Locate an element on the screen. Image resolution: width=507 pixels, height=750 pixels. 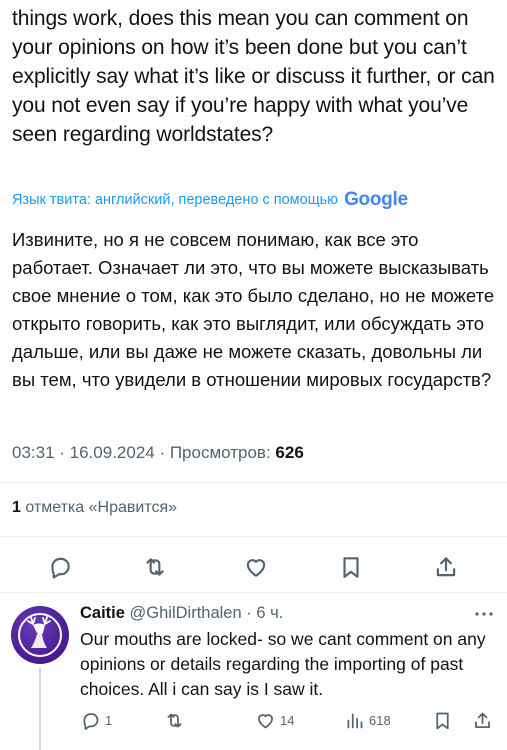
reply-retweet-button is located at coordinates (176, 720).